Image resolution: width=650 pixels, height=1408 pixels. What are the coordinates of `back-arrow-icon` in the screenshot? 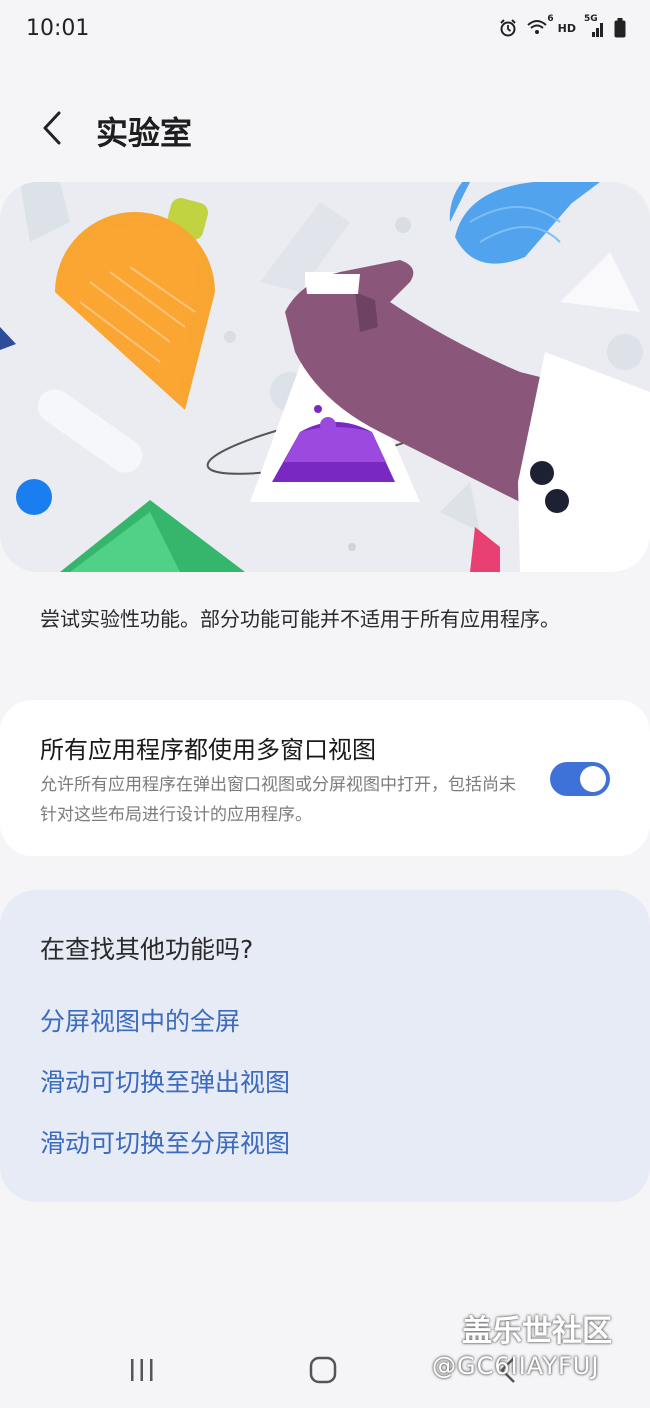 It's located at (52, 128).